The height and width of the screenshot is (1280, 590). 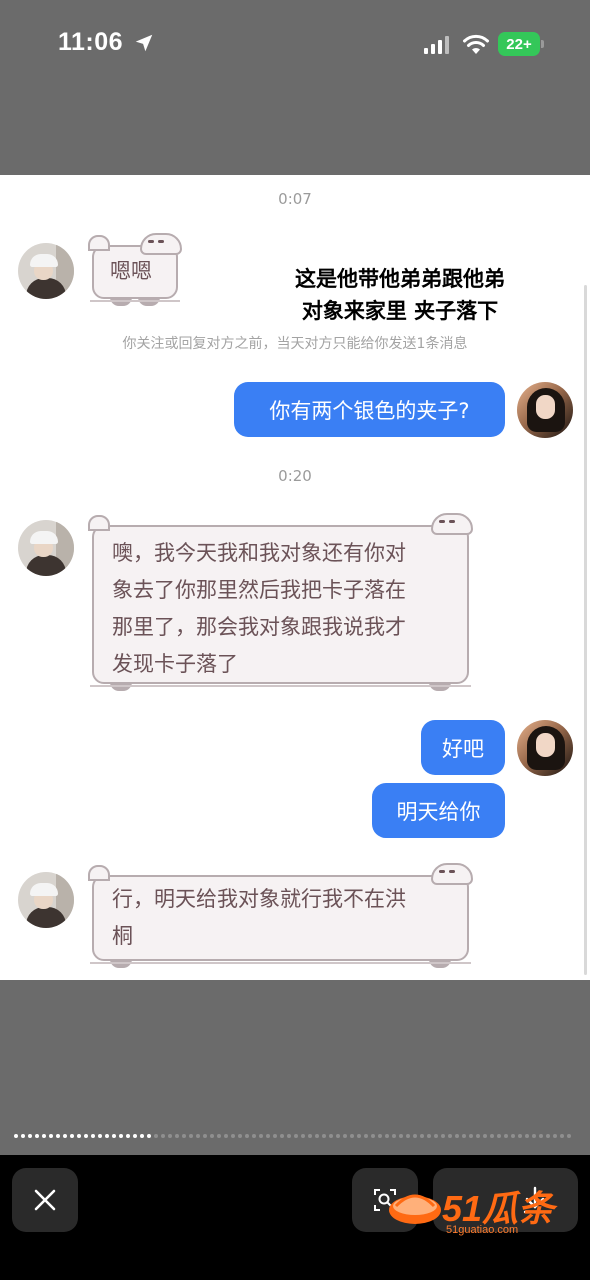 I want to click on image-page-indicator, so click(x=295, y=1137).